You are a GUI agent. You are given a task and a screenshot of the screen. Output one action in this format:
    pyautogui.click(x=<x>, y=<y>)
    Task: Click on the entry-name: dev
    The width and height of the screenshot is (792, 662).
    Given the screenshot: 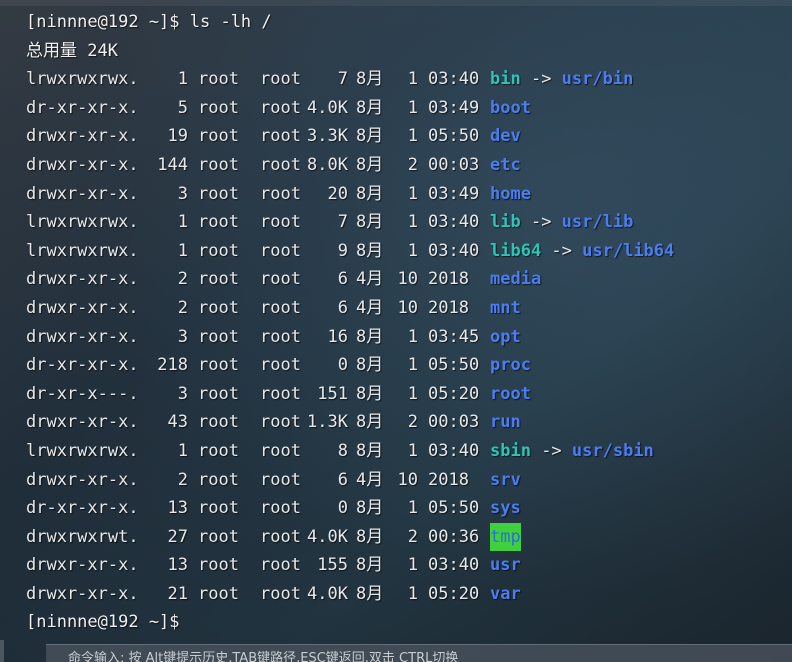 What is the action you would take?
    pyautogui.click(x=505, y=136)
    